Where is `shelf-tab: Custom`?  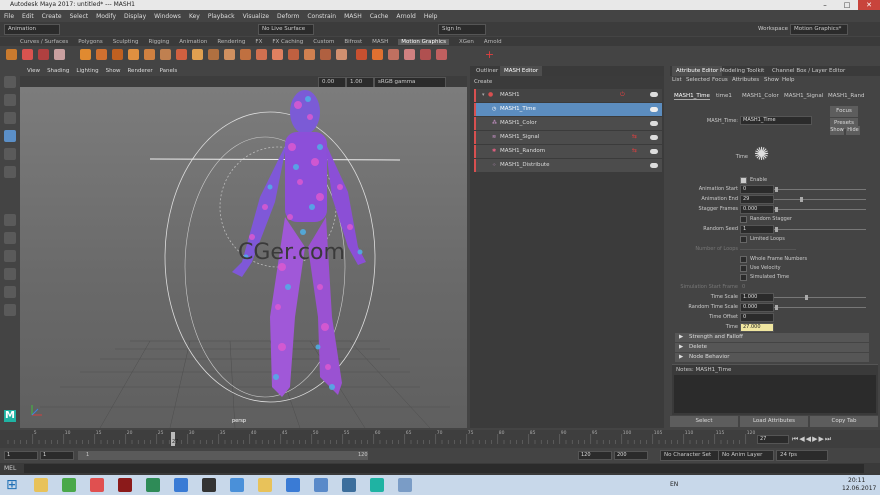
shelf-tab: Custom is located at coordinates (323, 42).